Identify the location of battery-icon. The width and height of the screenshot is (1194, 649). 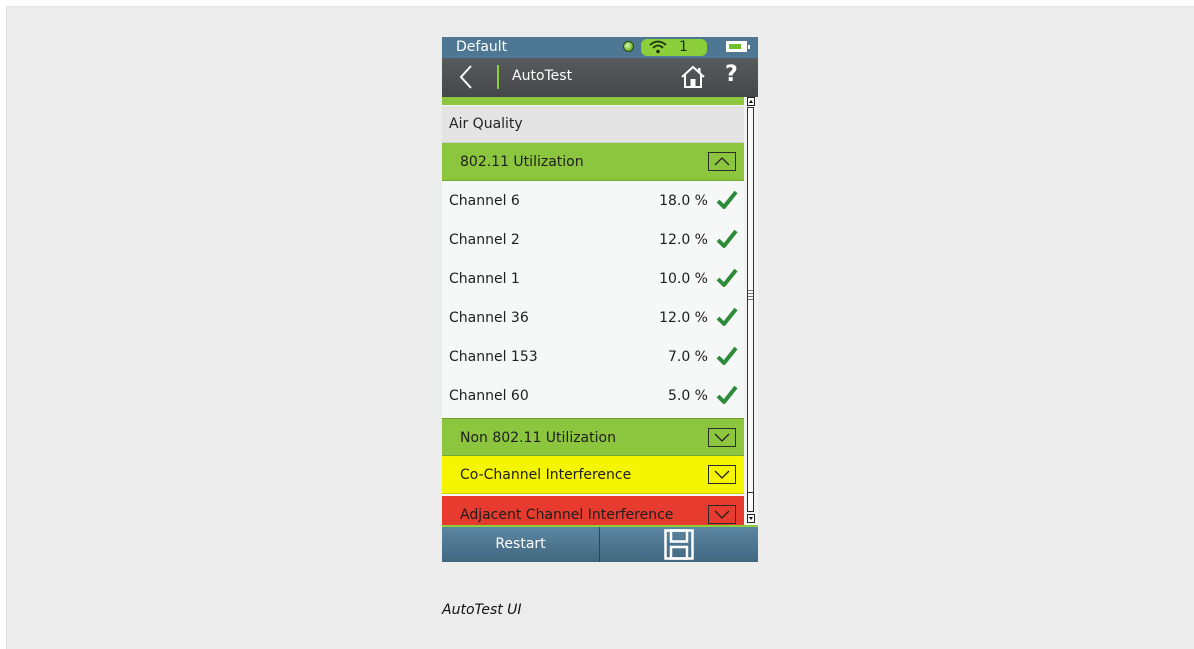
(738, 46).